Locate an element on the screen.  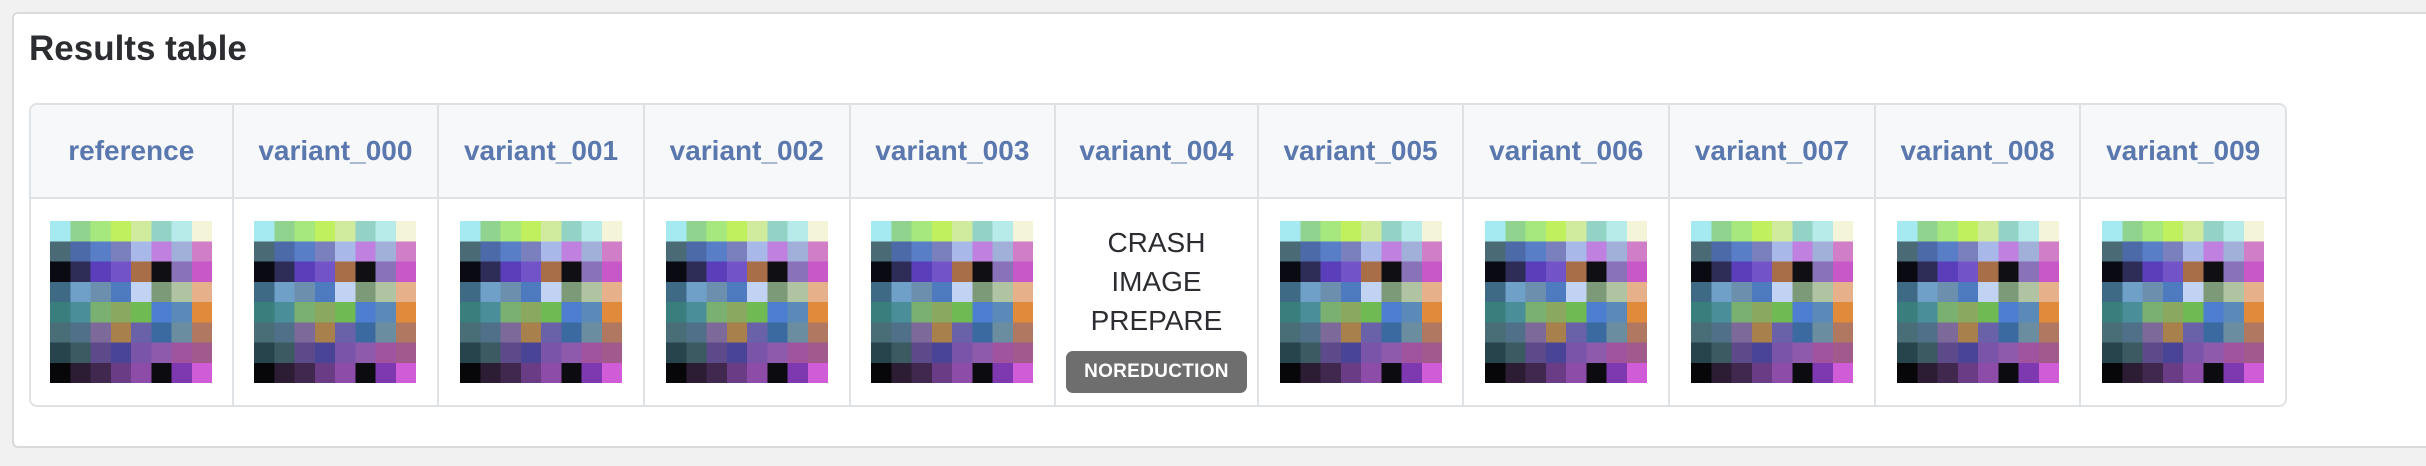
status-badge: NOREDUCTION is located at coordinates (1156, 372).